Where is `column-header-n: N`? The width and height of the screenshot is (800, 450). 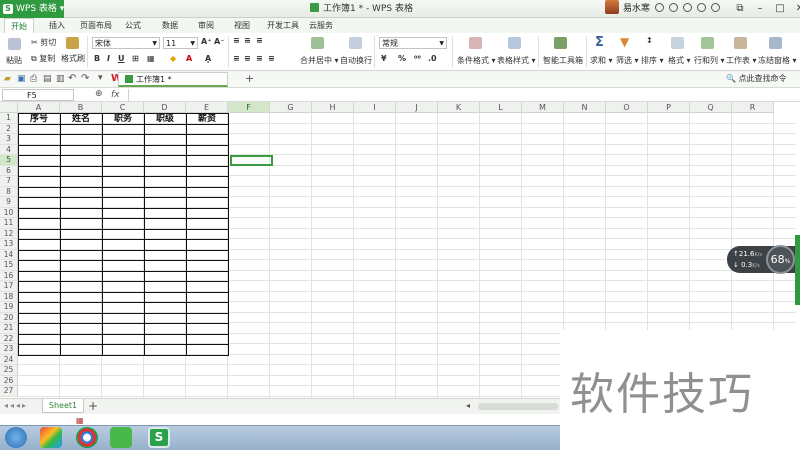 column-header-n: N is located at coordinates (585, 107).